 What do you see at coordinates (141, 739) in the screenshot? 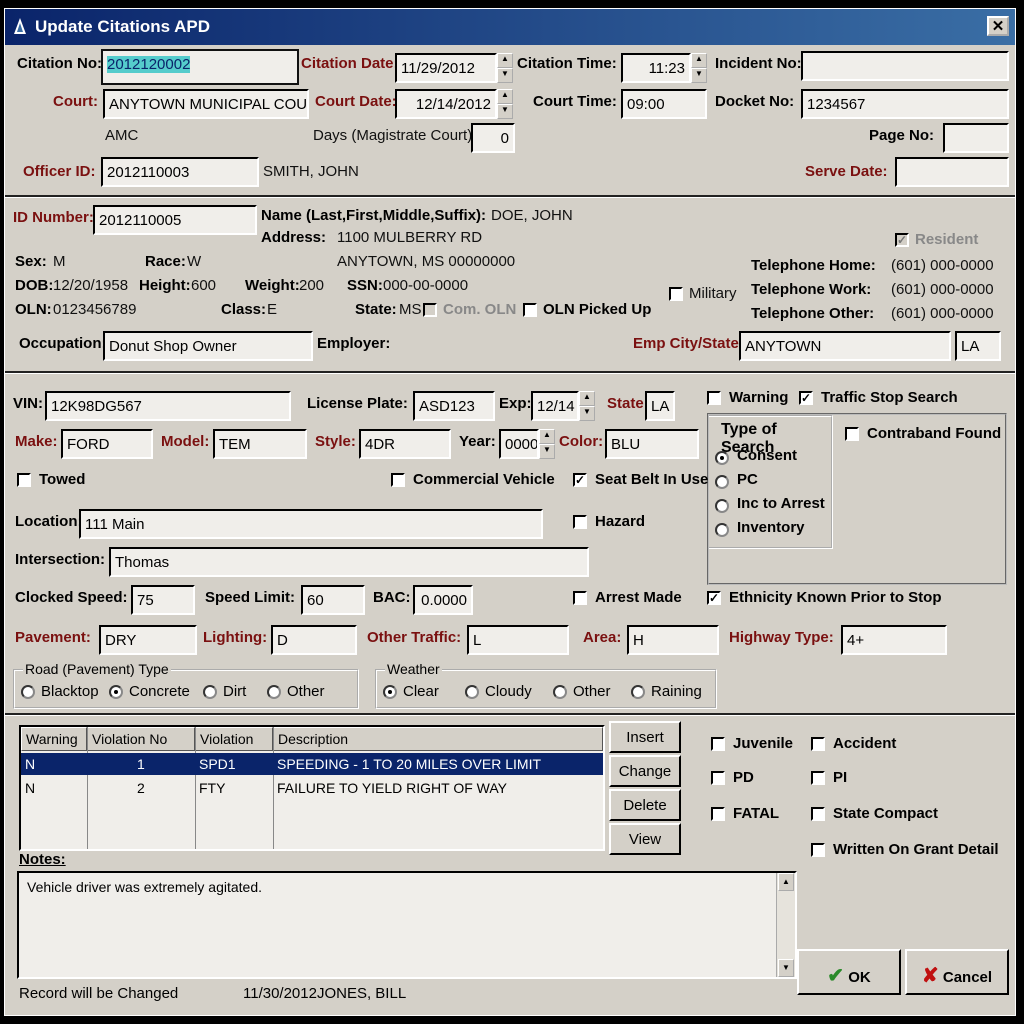
I see `column-header: Violation No` at bounding box center [141, 739].